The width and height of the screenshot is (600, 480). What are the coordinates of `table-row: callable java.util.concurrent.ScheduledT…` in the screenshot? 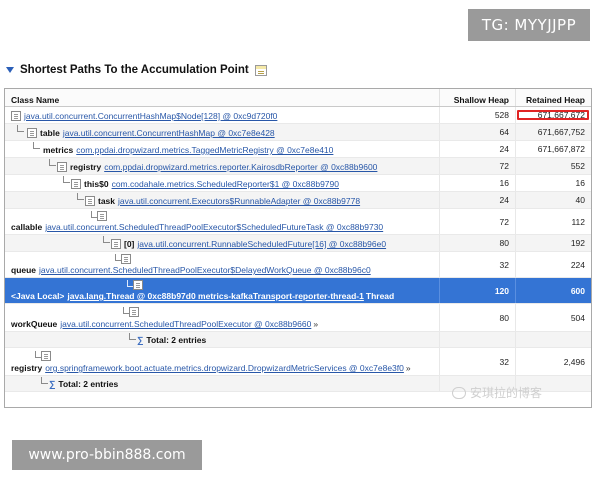 It's located at (298, 222).